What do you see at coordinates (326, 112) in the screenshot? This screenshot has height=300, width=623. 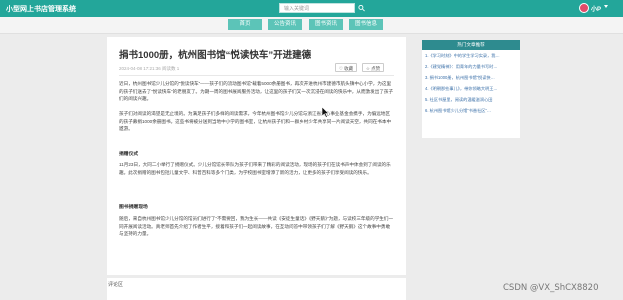 I see `mouse-cursor-icon` at bounding box center [326, 112].